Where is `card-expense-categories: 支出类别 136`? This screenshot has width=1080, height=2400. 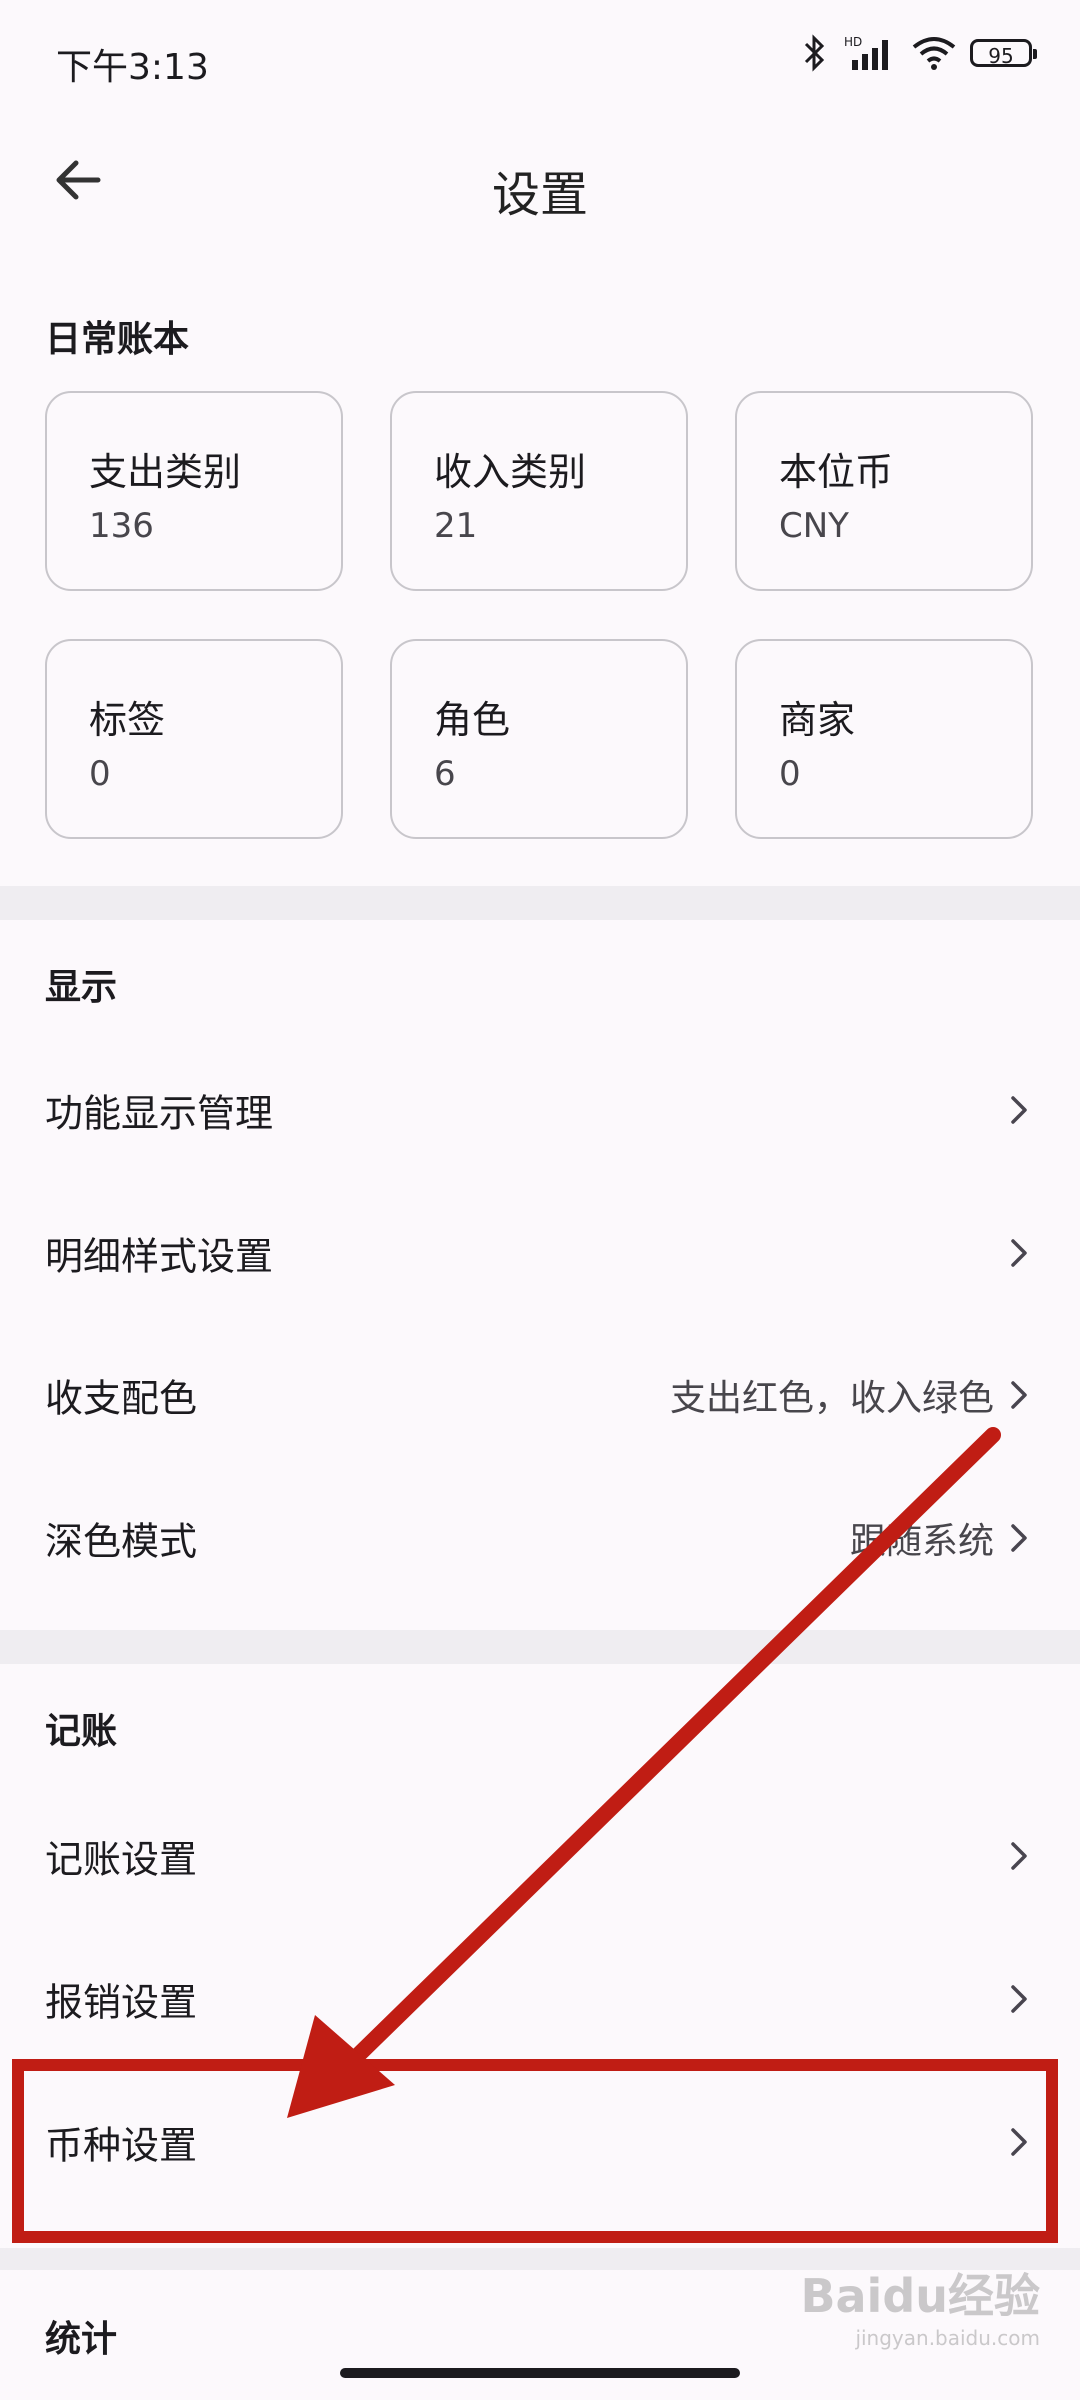 card-expense-categories: 支出类别 136 is located at coordinates (194, 491).